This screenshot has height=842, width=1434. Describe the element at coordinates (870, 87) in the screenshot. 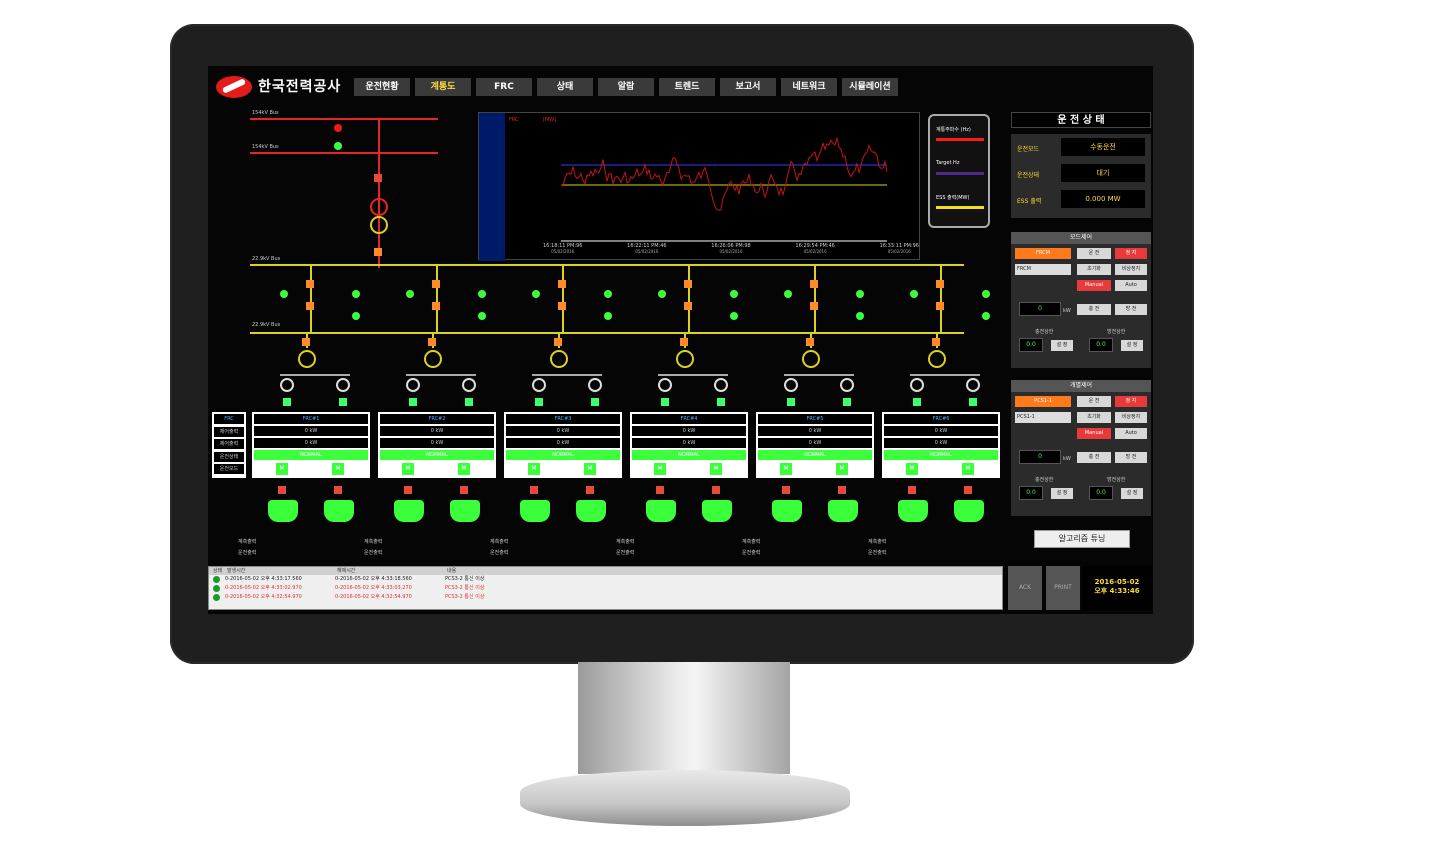

I see `nav-tab-8: 시뮬레이션` at that location.